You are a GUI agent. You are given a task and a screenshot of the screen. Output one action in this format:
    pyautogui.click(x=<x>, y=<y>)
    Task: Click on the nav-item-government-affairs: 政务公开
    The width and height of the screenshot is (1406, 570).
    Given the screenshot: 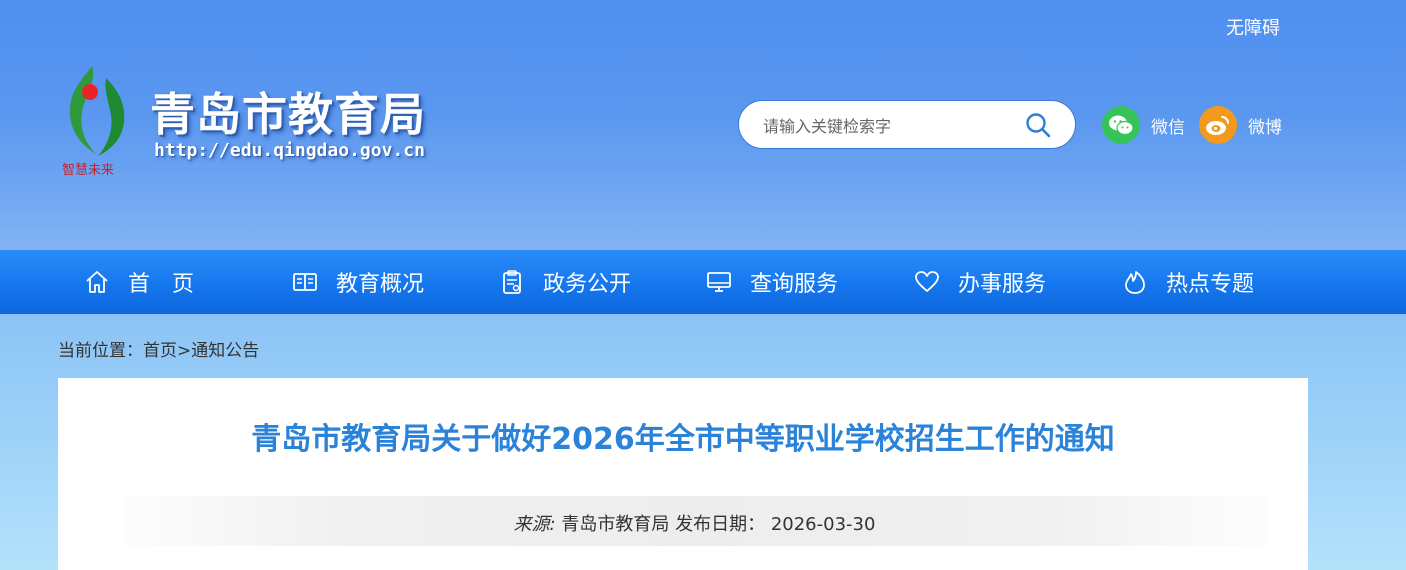 What is the action you would take?
    pyautogui.click(x=565, y=282)
    